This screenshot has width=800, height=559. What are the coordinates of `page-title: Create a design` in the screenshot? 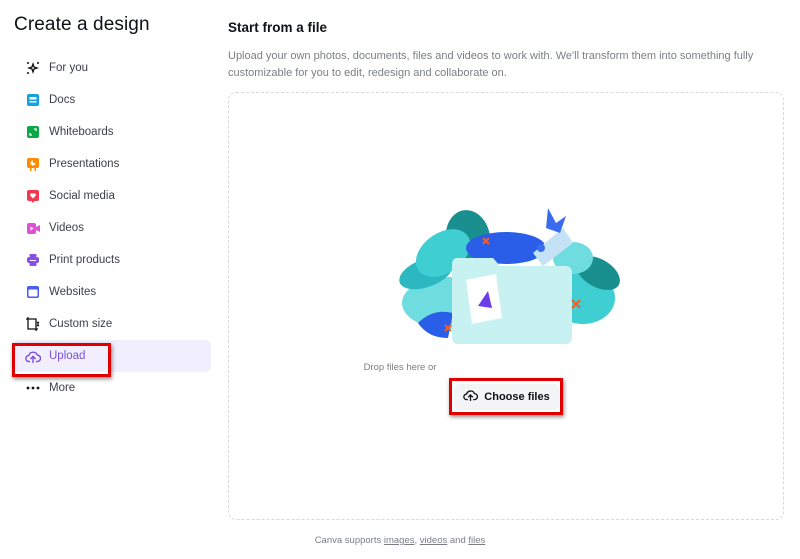 It's located at (82, 24).